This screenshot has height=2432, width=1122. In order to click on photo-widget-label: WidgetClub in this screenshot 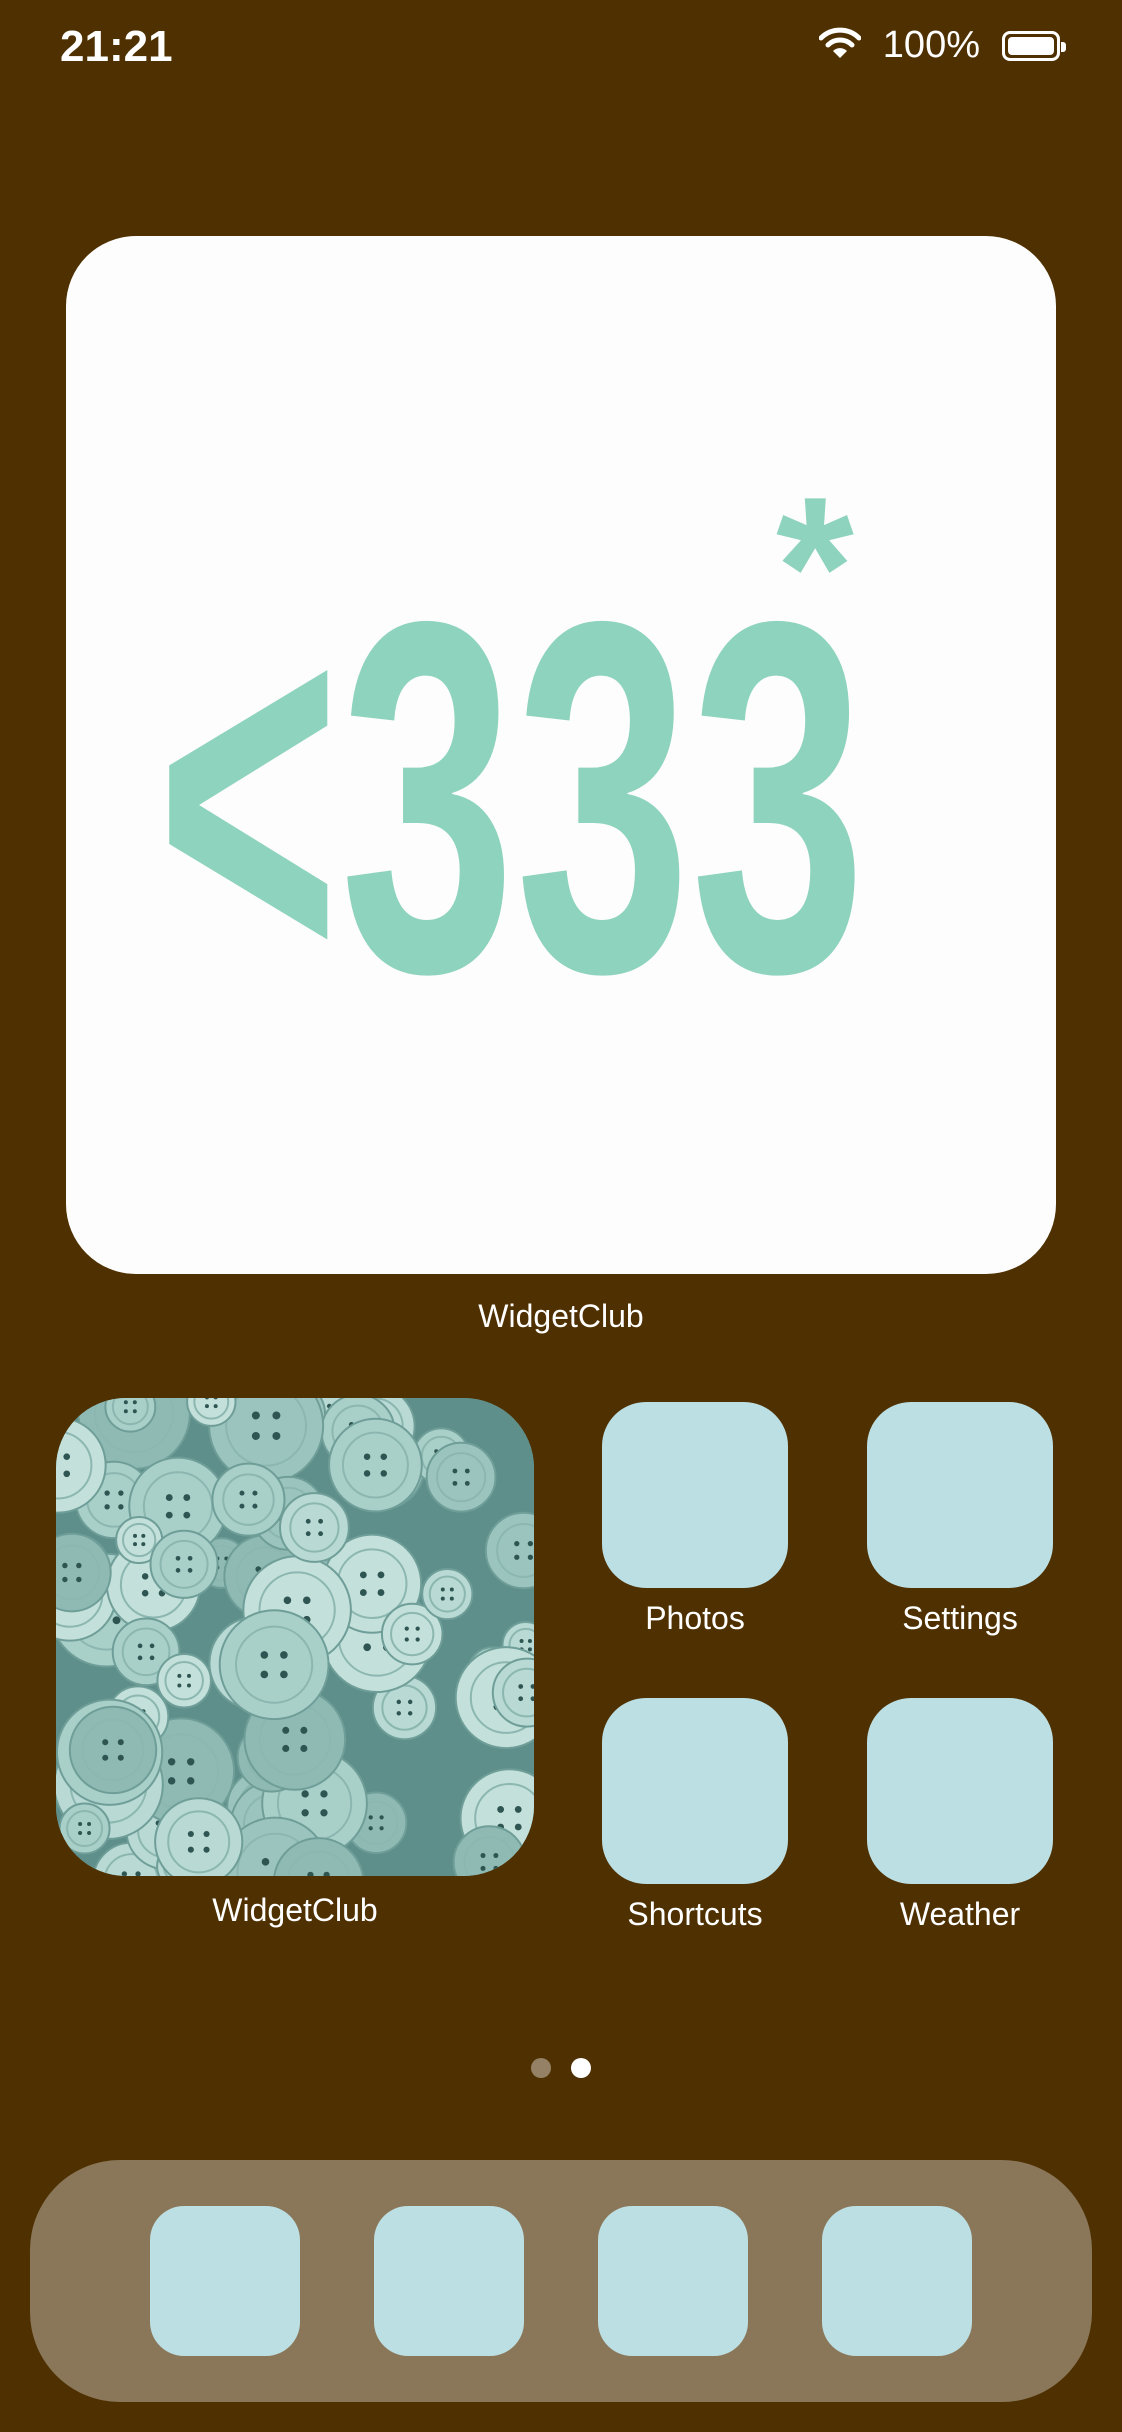, I will do `click(295, 1910)`.